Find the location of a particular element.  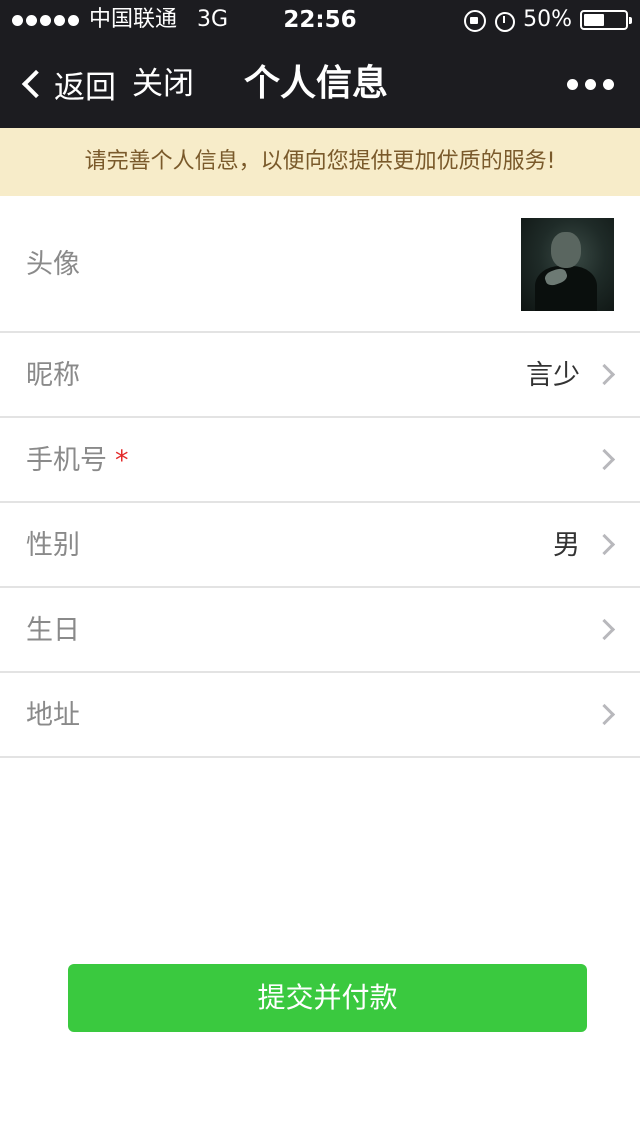

submit-and-pay-button: 提交并付款 is located at coordinates (327, 998).